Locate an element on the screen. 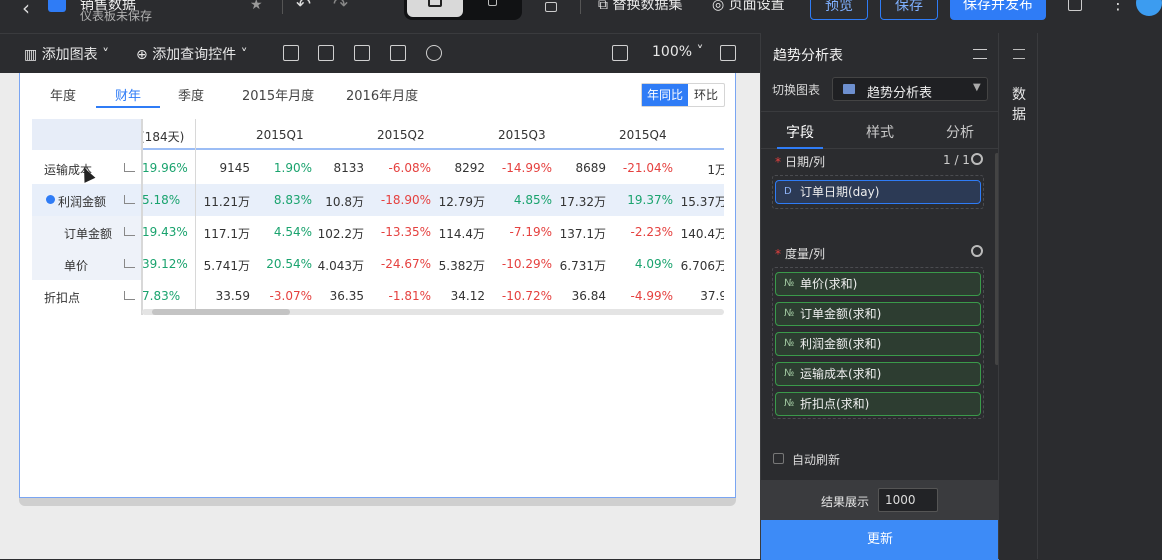 This screenshot has height=560, width=1162. tab-quarter: 季度 is located at coordinates (191, 94).